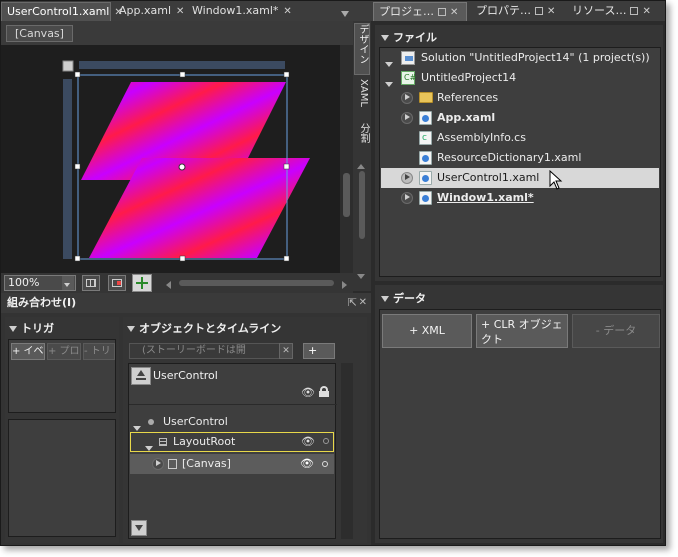 The height and width of the screenshot is (557, 678). I want to click on tab-window1-xaml: Window1.xaml* ✕, so click(239, 11).